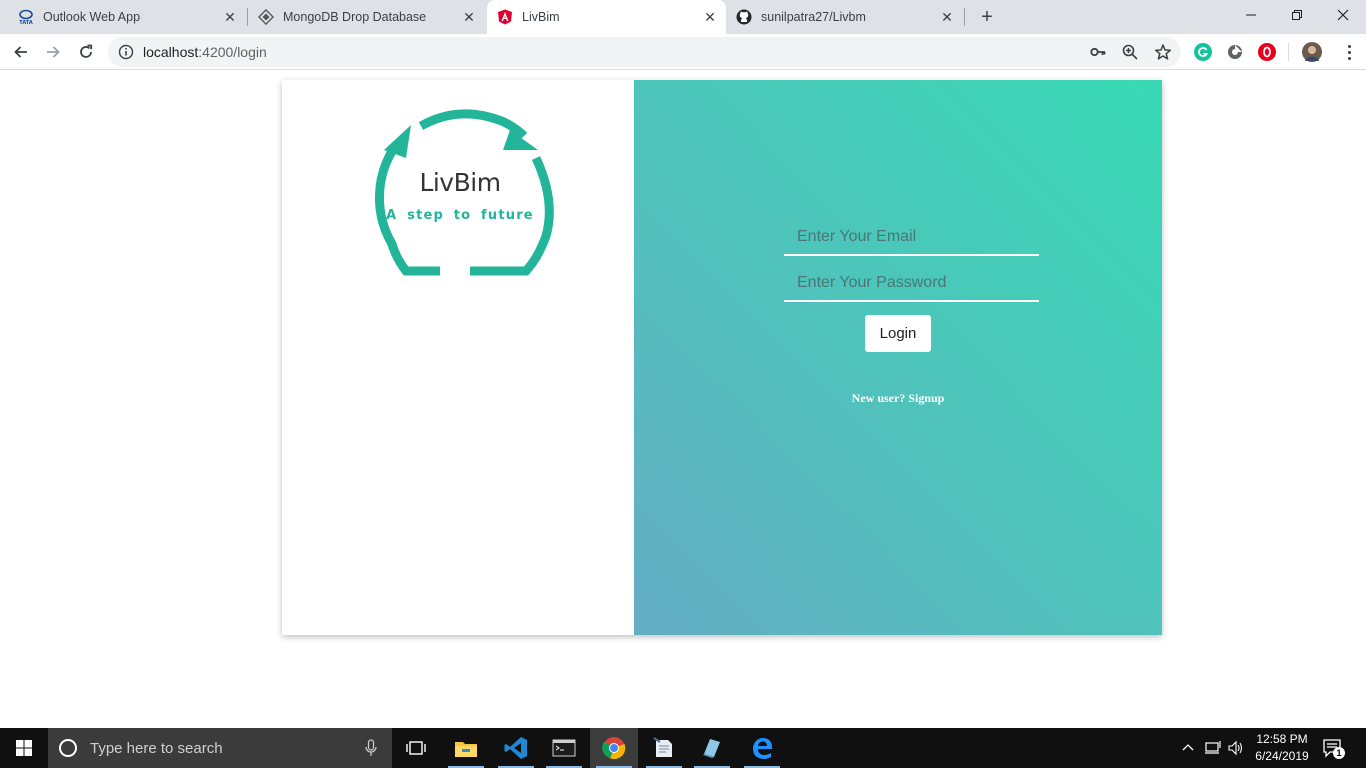 The height and width of the screenshot is (768, 1366). What do you see at coordinates (156, 748) in the screenshot?
I see `search-placeholder: Type here to search` at bounding box center [156, 748].